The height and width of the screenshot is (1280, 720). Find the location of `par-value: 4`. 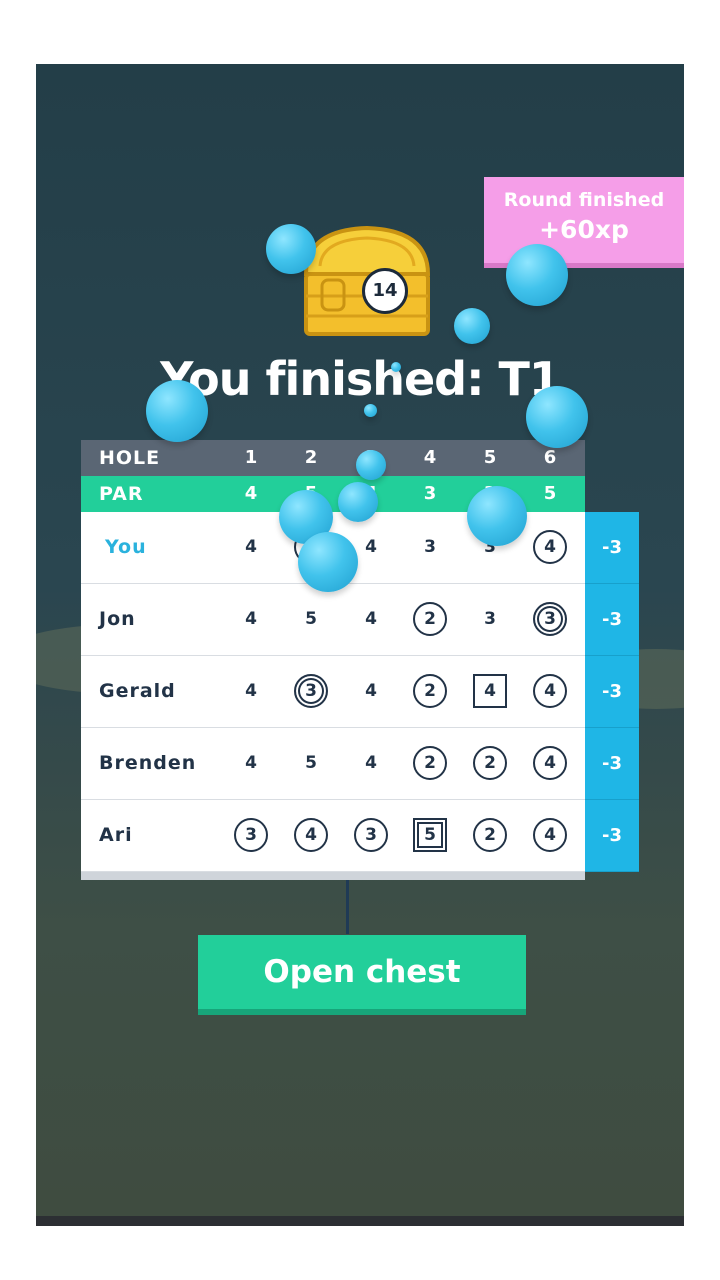

par-value: 4 is located at coordinates (251, 493).